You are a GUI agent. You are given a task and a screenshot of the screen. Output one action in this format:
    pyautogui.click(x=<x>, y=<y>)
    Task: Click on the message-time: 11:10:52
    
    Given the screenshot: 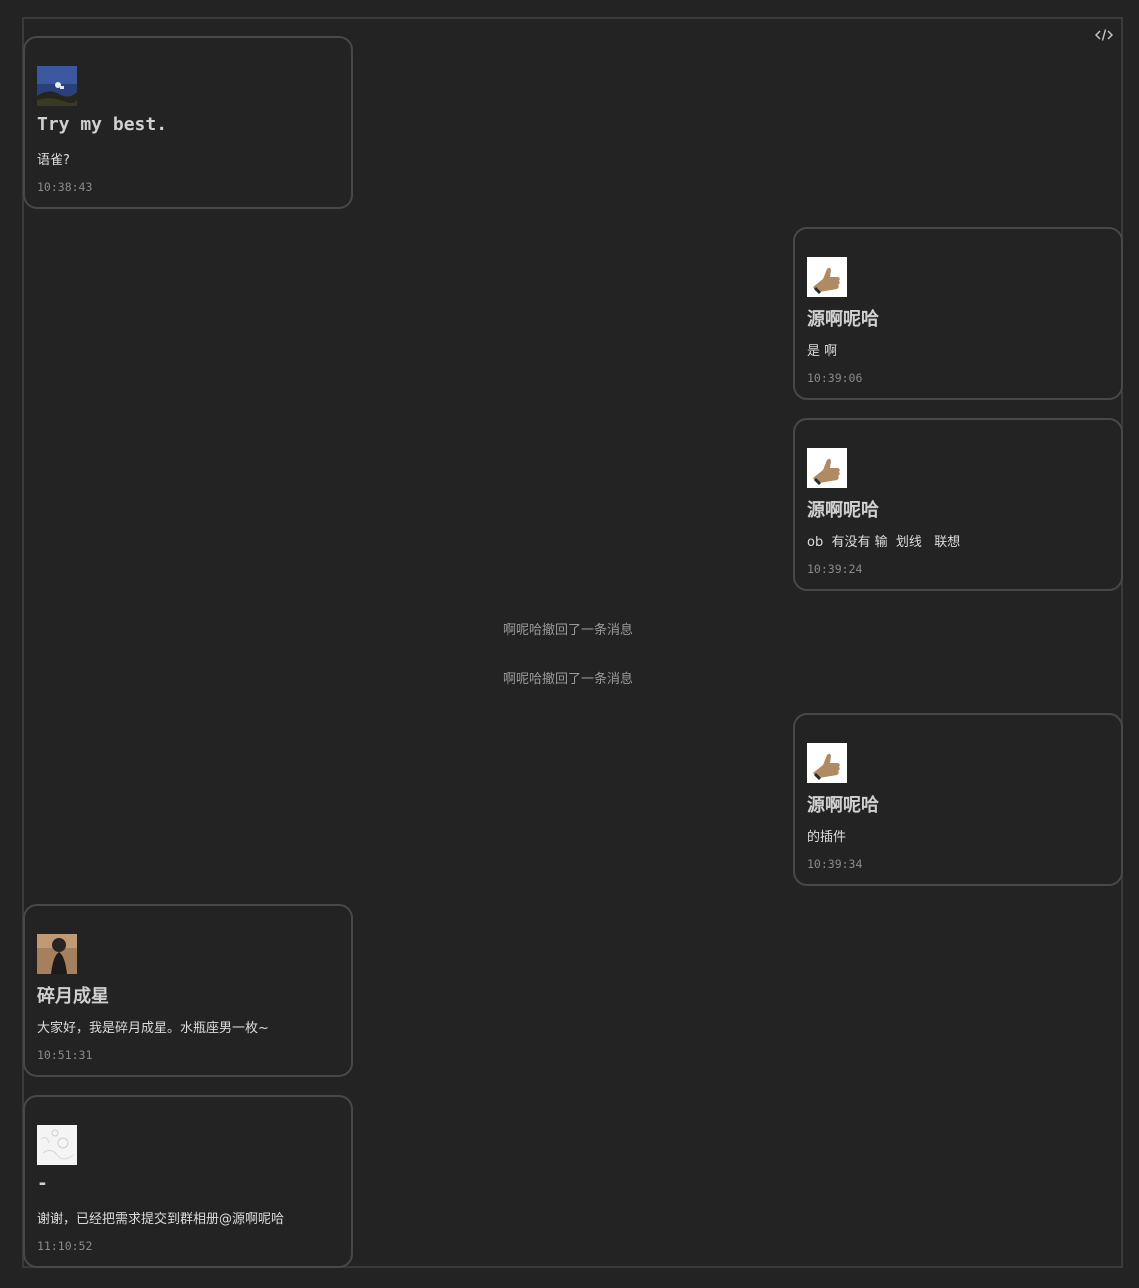 What is the action you would take?
    pyautogui.click(x=65, y=1246)
    